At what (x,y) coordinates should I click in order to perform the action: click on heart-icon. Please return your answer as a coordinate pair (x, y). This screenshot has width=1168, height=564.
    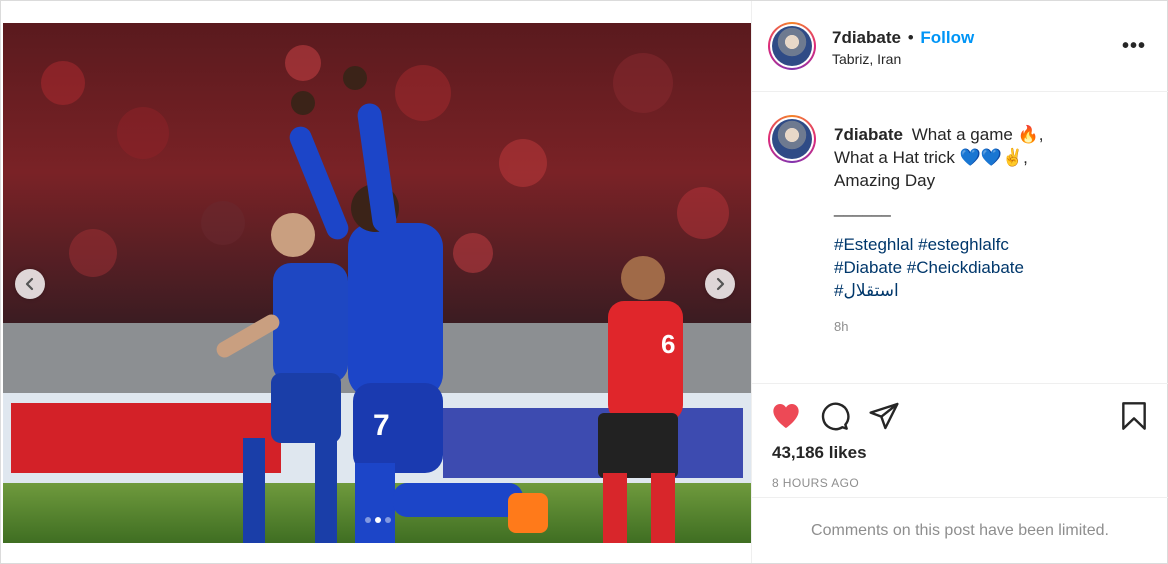
    Looking at the image, I should click on (786, 416).